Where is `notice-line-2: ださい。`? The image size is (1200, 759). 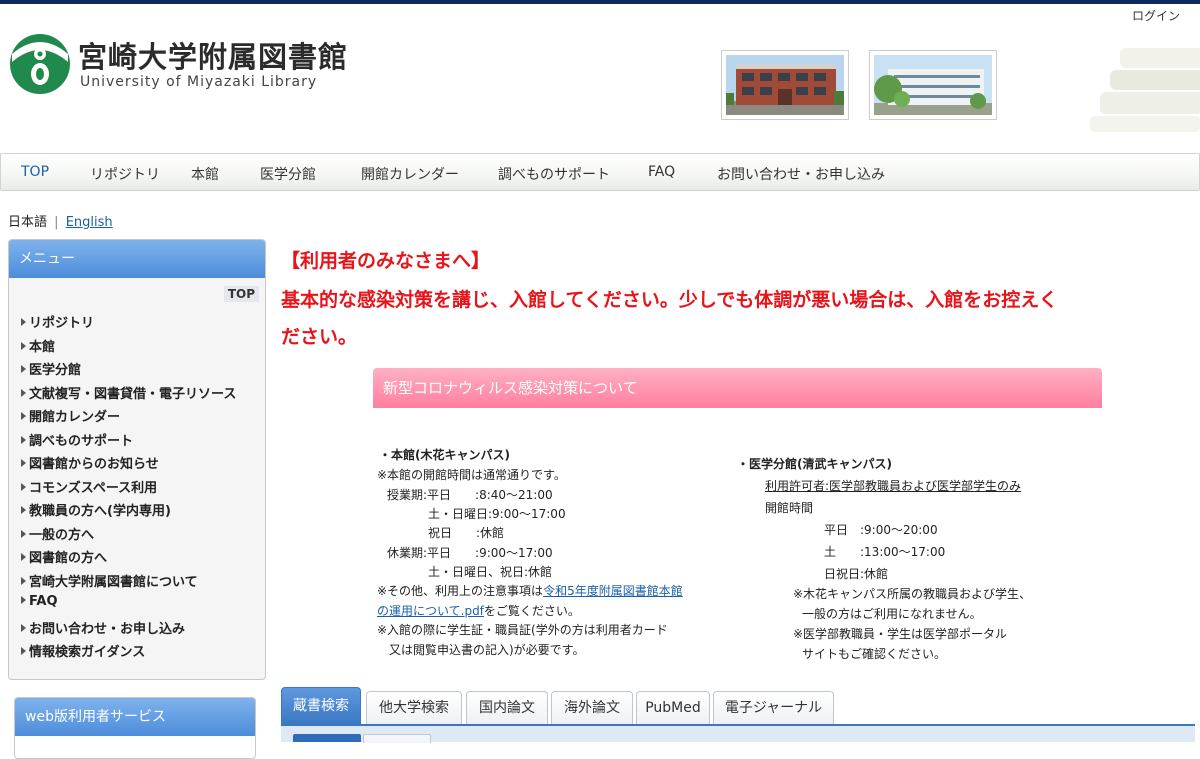 notice-line-2: ださい。 is located at coordinates (319, 337).